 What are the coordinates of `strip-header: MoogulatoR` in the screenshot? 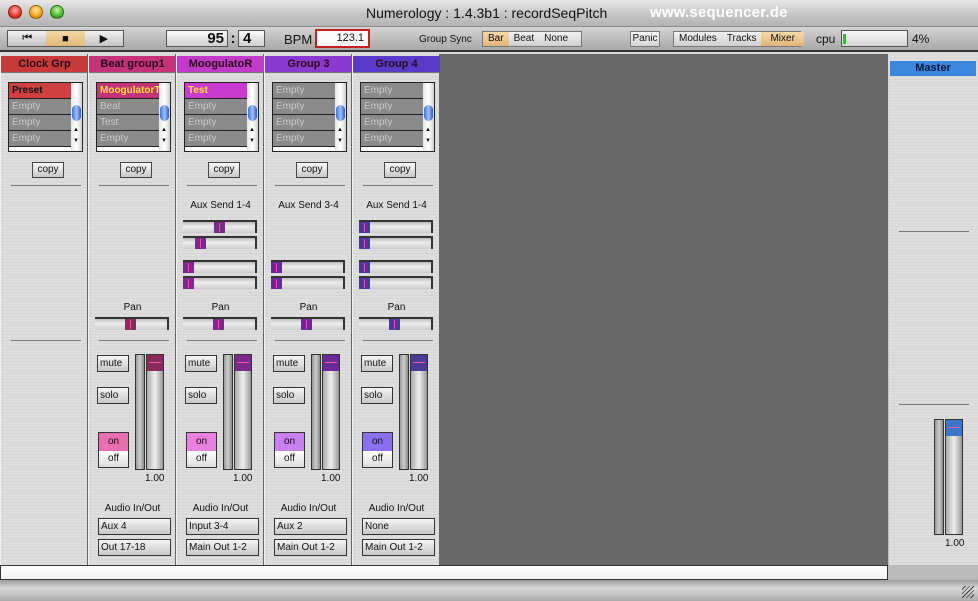 It's located at (220, 64).